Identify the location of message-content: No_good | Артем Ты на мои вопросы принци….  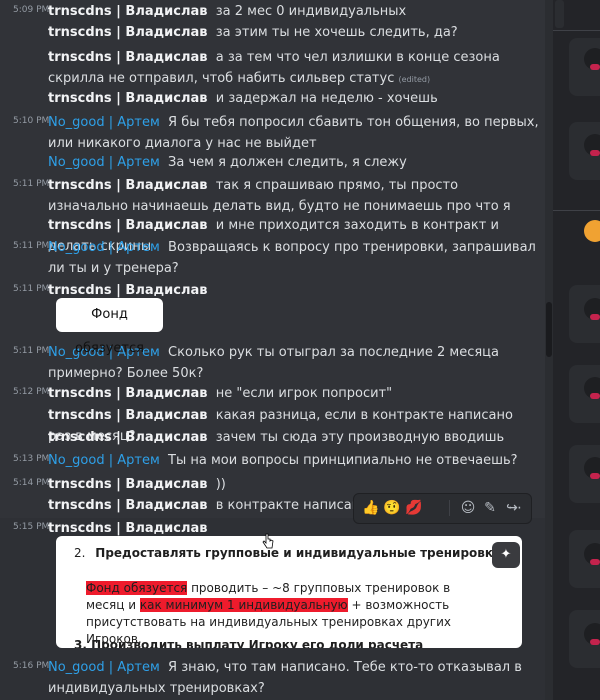
(293, 460).